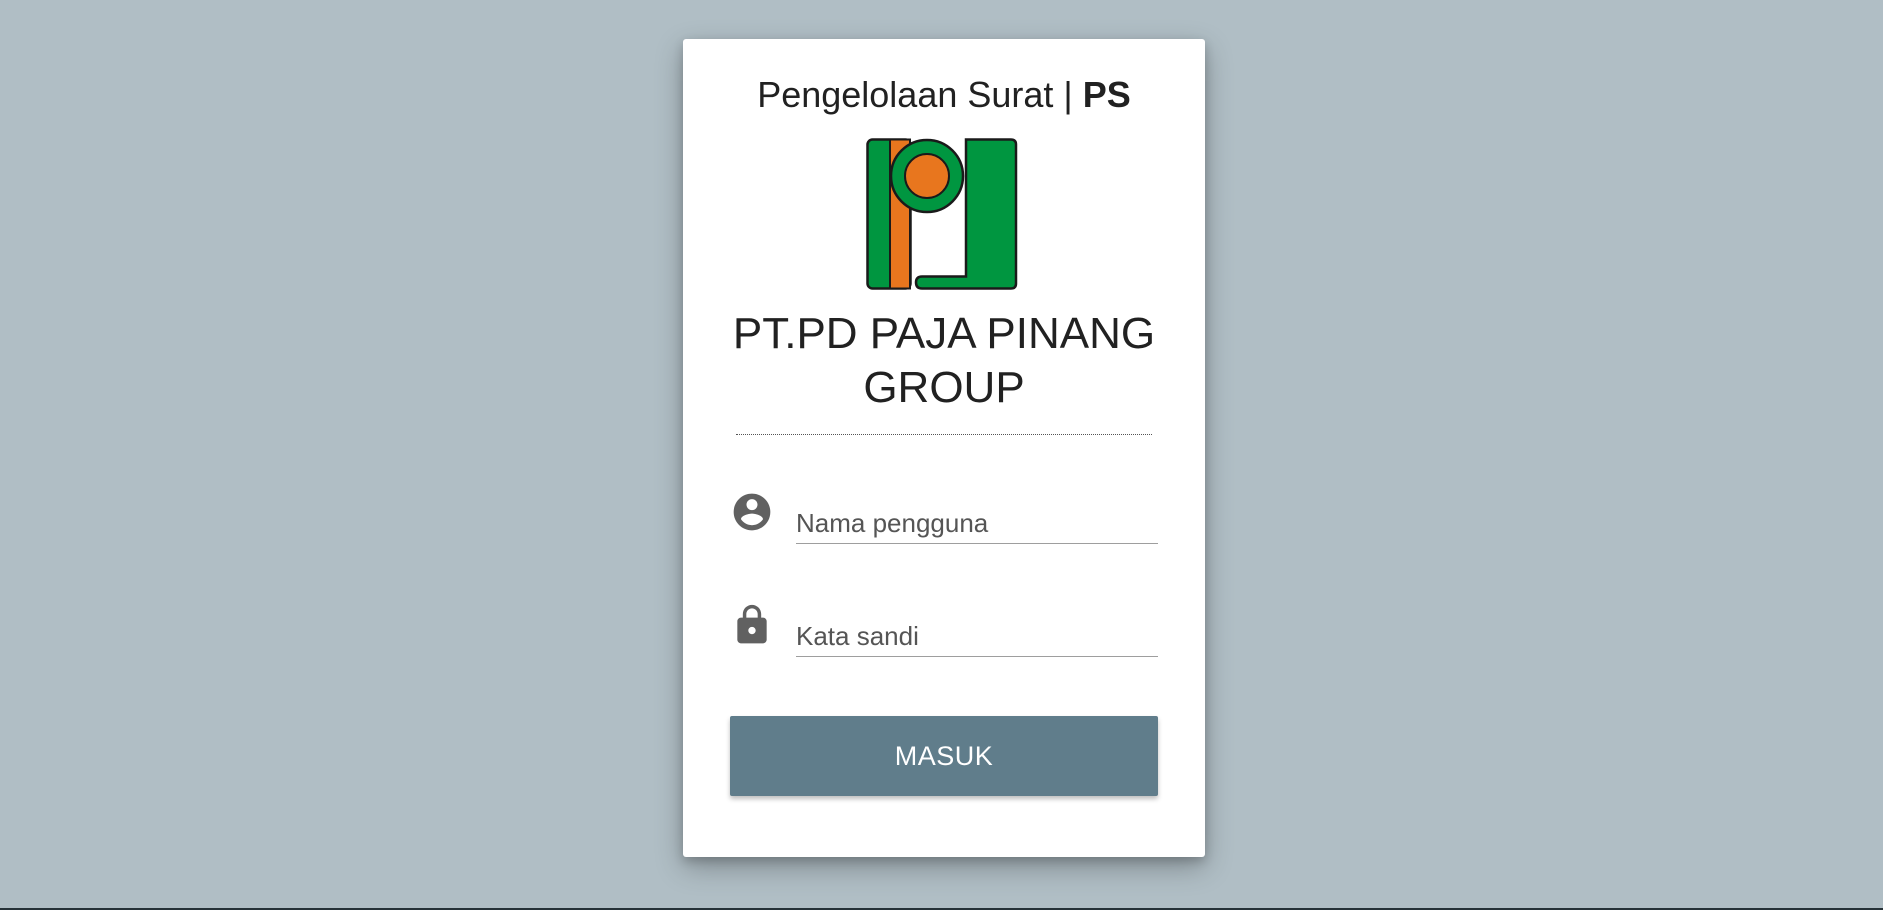 This screenshot has width=1883, height=910. I want to click on company-logo, so click(942, 214).